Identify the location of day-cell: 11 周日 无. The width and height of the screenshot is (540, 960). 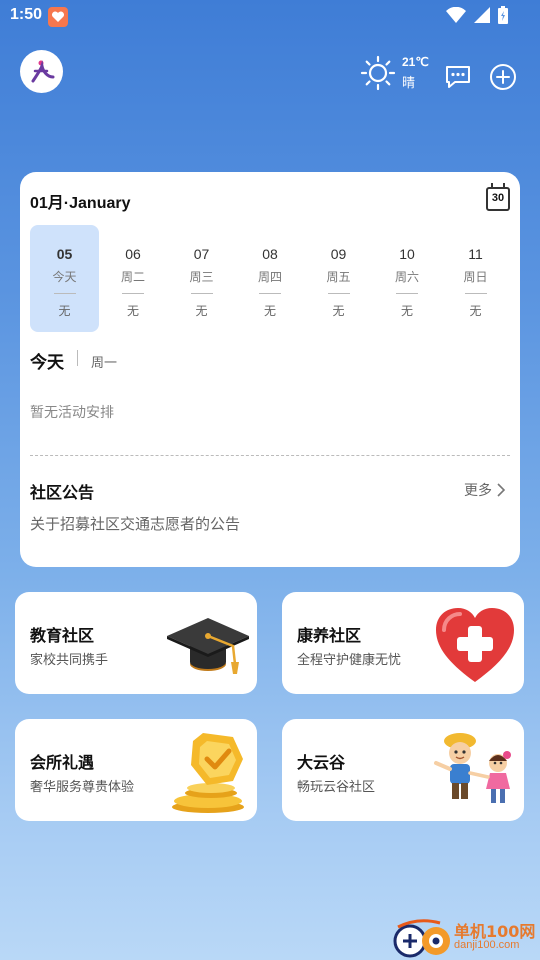
(475, 278).